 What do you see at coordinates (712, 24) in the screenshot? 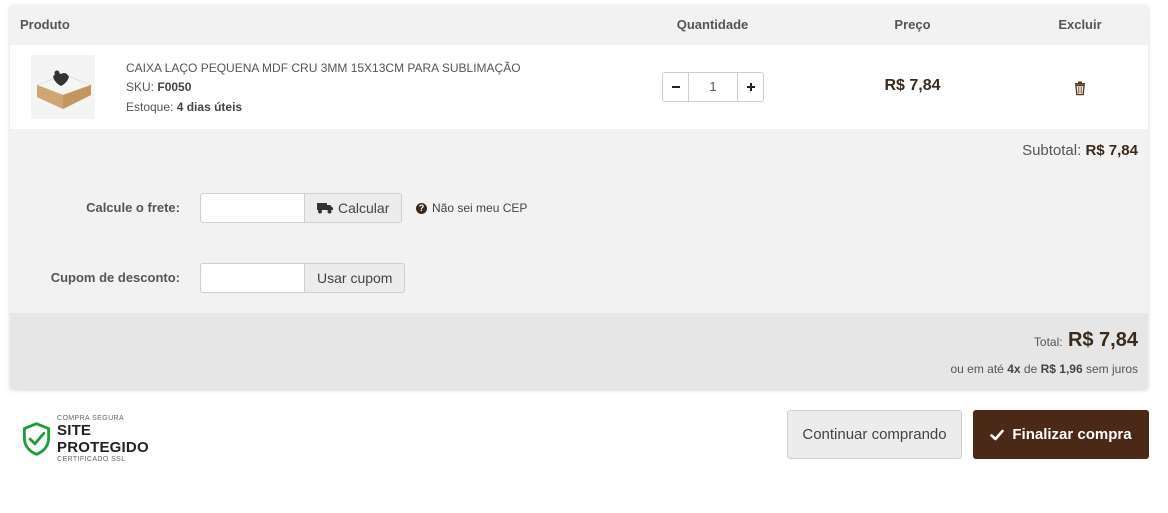
I see `header-quantity: Quantidade` at bounding box center [712, 24].